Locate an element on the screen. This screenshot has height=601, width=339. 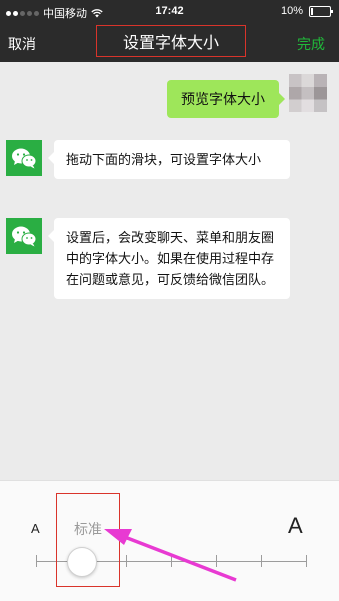
done-button: 完成 is located at coordinates (311, 44).